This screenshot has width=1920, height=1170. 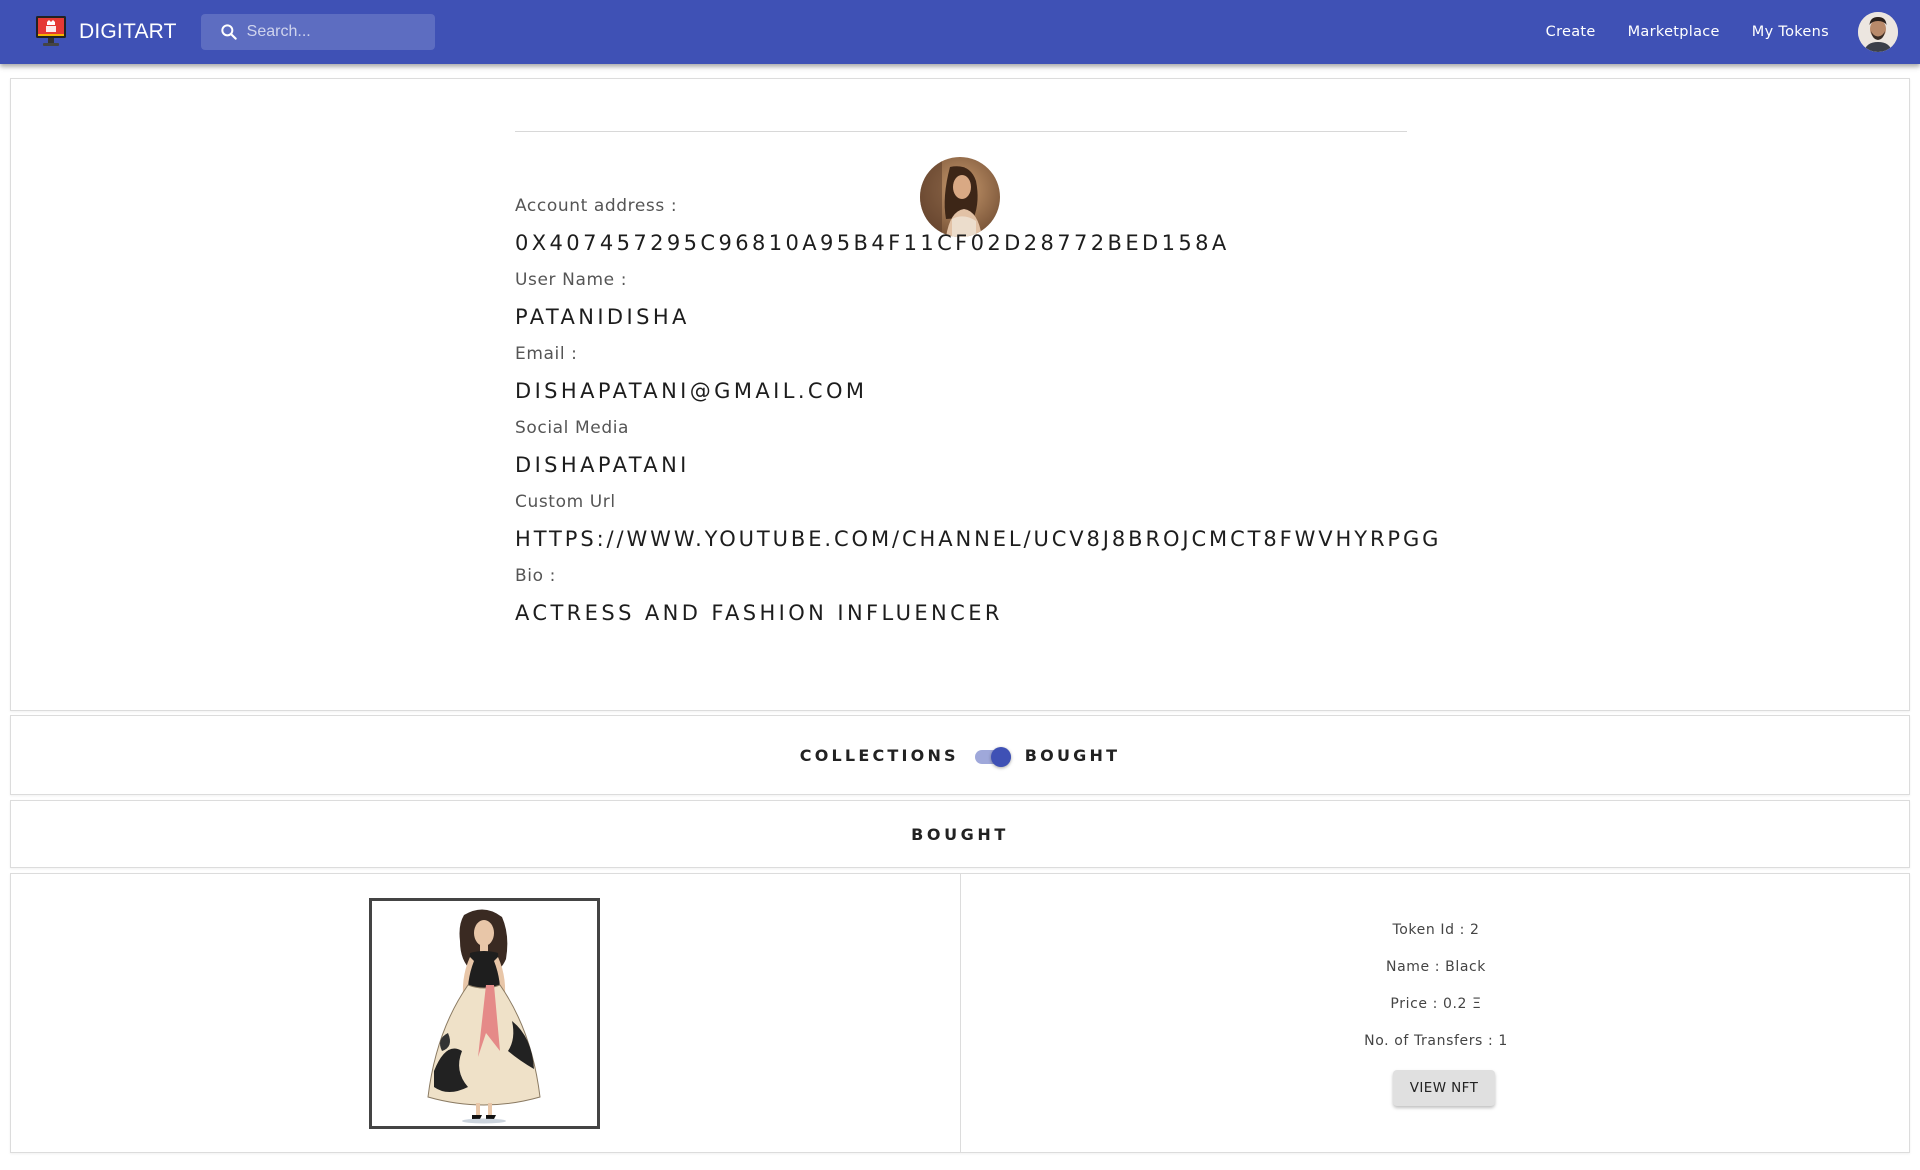 What do you see at coordinates (1436, 967) in the screenshot?
I see `nft-name: Name : Black` at bounding box center [1436, 967].